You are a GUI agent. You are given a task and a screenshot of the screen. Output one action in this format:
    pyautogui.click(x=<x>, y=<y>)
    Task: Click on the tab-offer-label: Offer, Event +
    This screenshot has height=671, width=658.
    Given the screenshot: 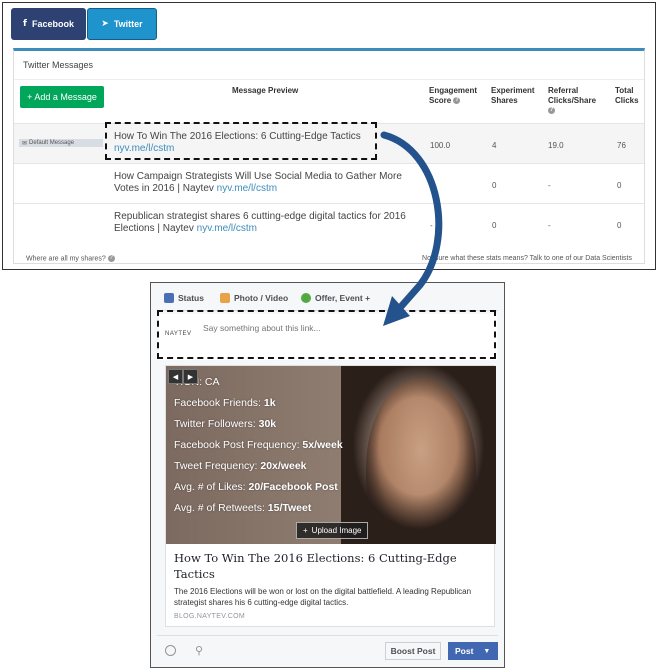 What is the action you would take?
    pyautogui.click(x=343, y=298)
    